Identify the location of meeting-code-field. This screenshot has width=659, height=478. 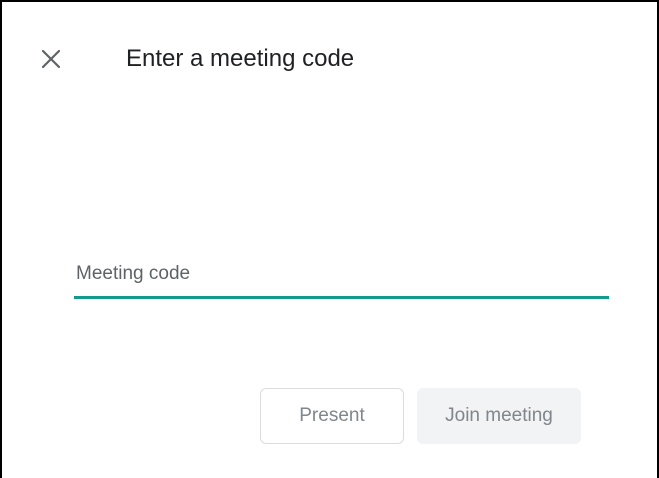
(341, 278).